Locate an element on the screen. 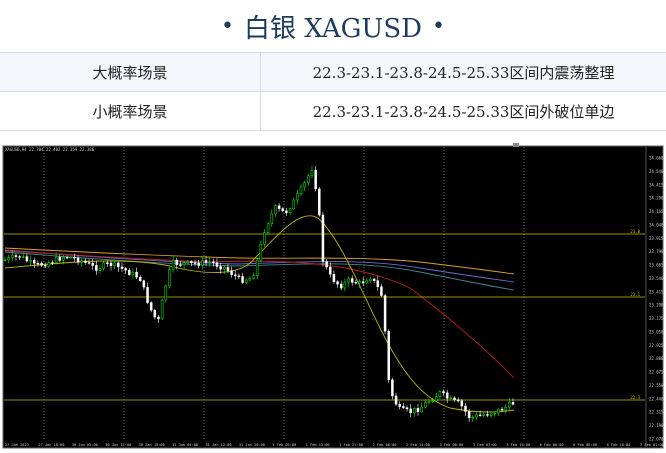 The height and width of the screenshot is (453, 666). price-tick-label: 24.540 is located at coordinates (656, 171).